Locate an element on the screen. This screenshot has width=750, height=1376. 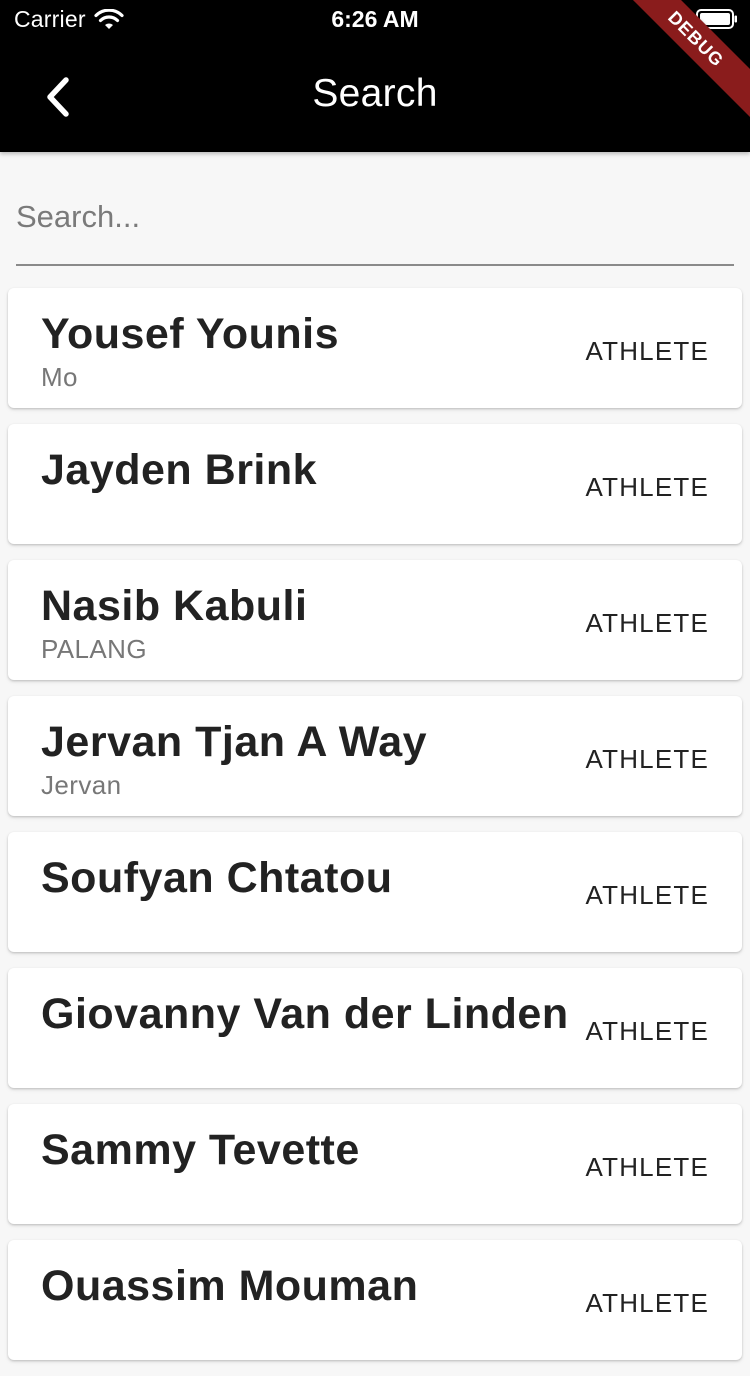
result-card: Ouassim Mouman ATHLETE is located at coordinates (375, 1300).